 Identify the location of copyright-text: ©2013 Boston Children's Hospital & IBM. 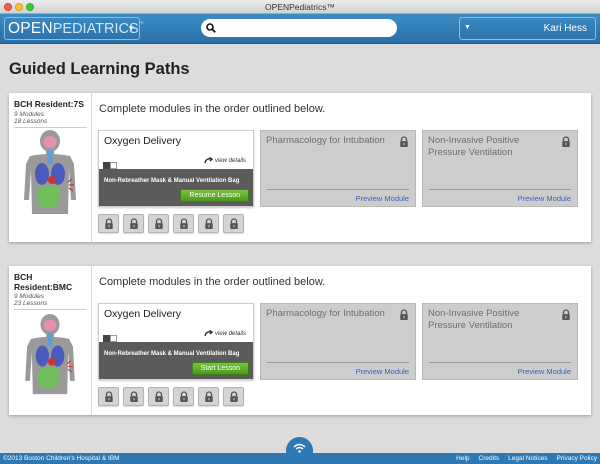
(61, 458).